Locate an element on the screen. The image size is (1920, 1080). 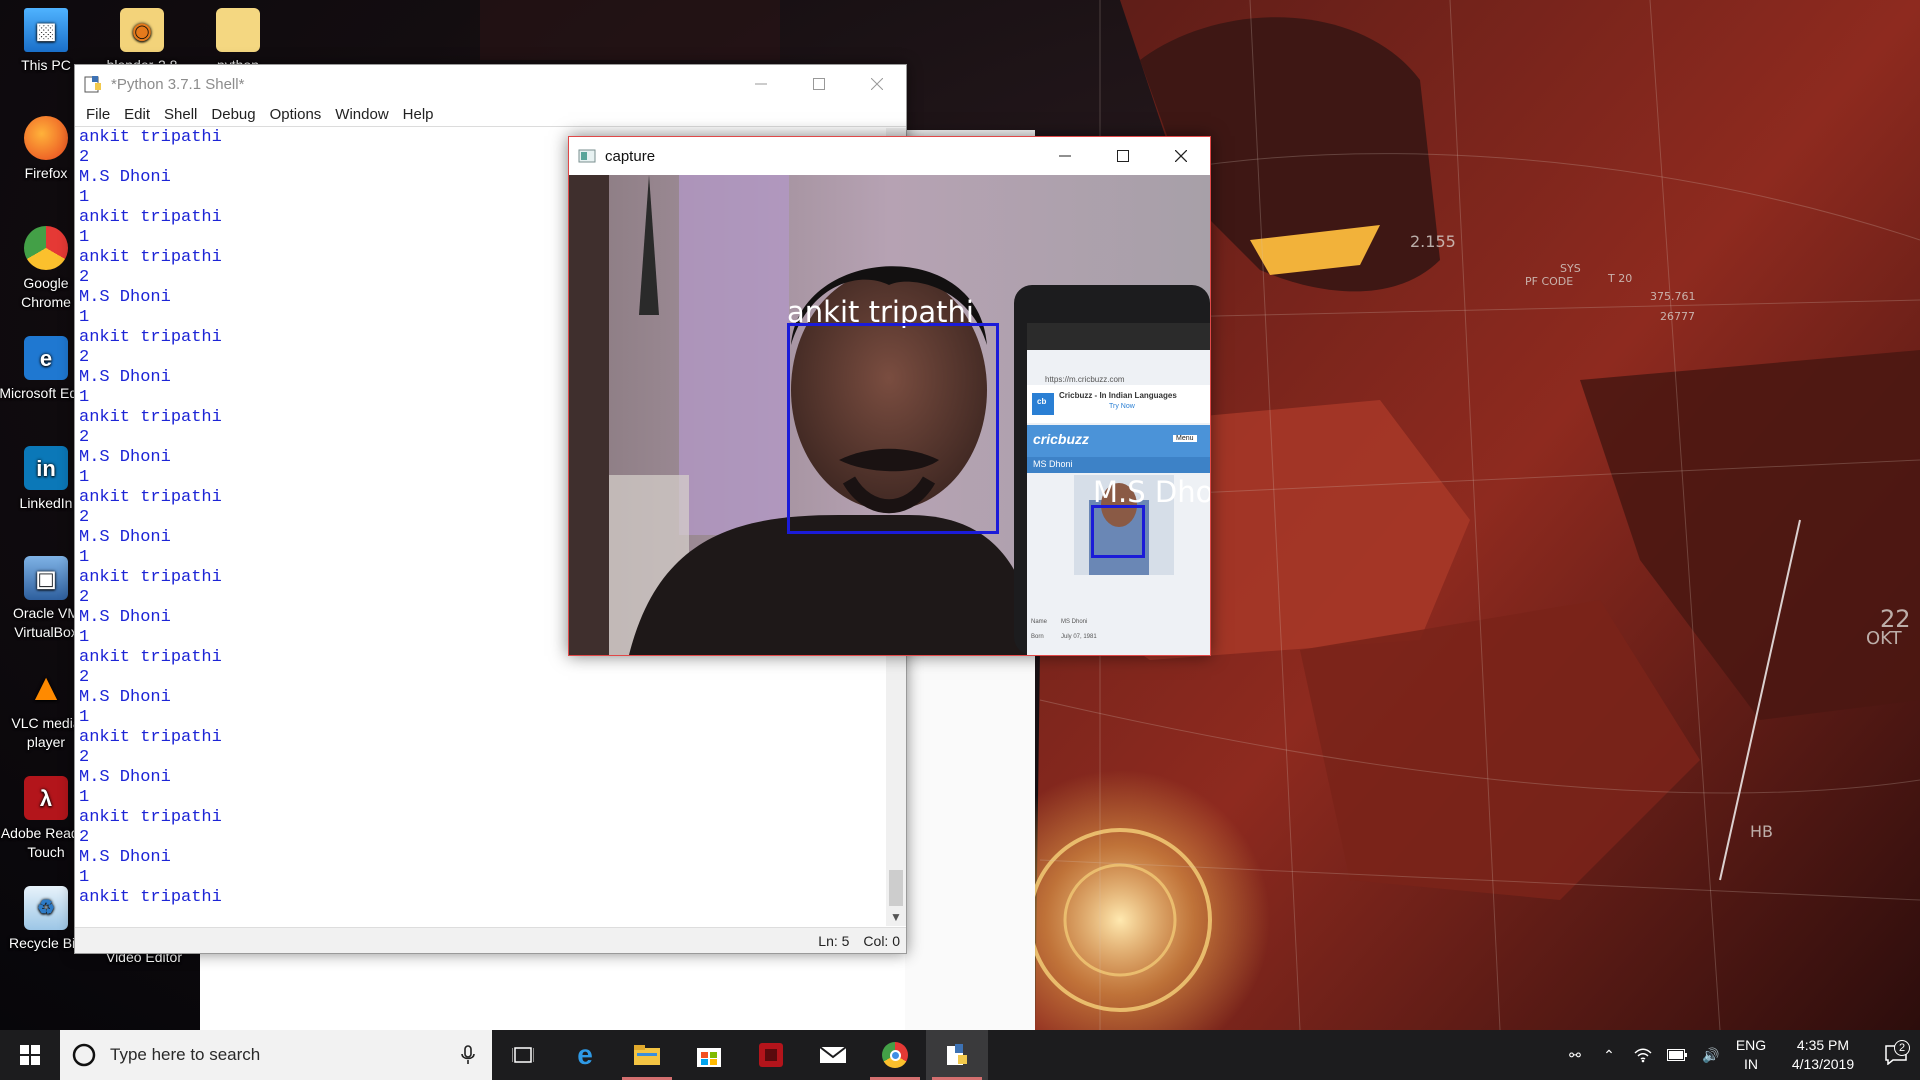
wifi-icon is located at coordinates (1643, 1055).